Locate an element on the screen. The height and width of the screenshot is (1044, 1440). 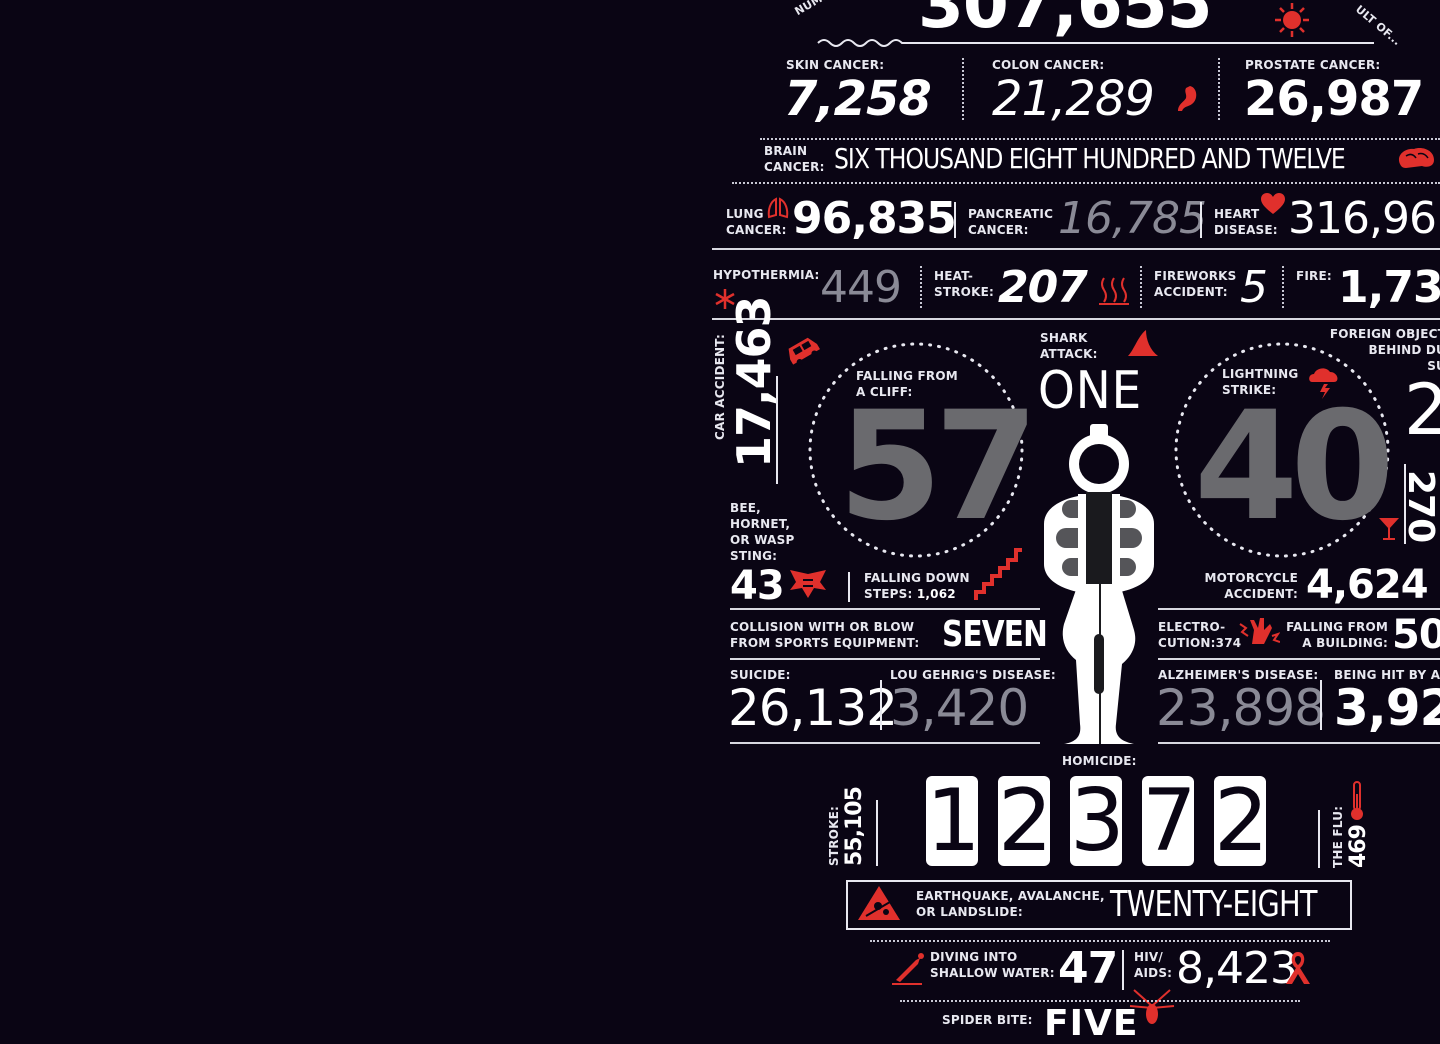
car-accident-label-text: CAR ACCIDENT: is located at coordinates (720, 386).